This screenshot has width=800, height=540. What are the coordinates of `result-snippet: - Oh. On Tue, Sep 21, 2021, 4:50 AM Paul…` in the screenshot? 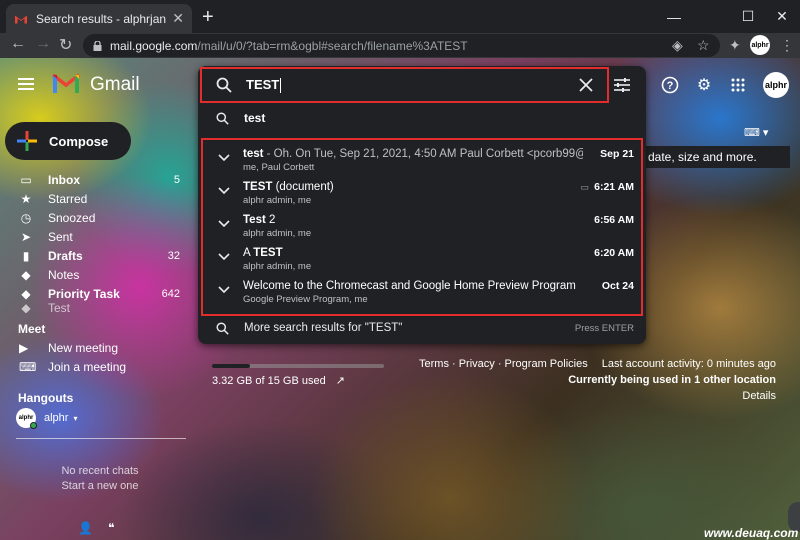 It's located at (424, 154).